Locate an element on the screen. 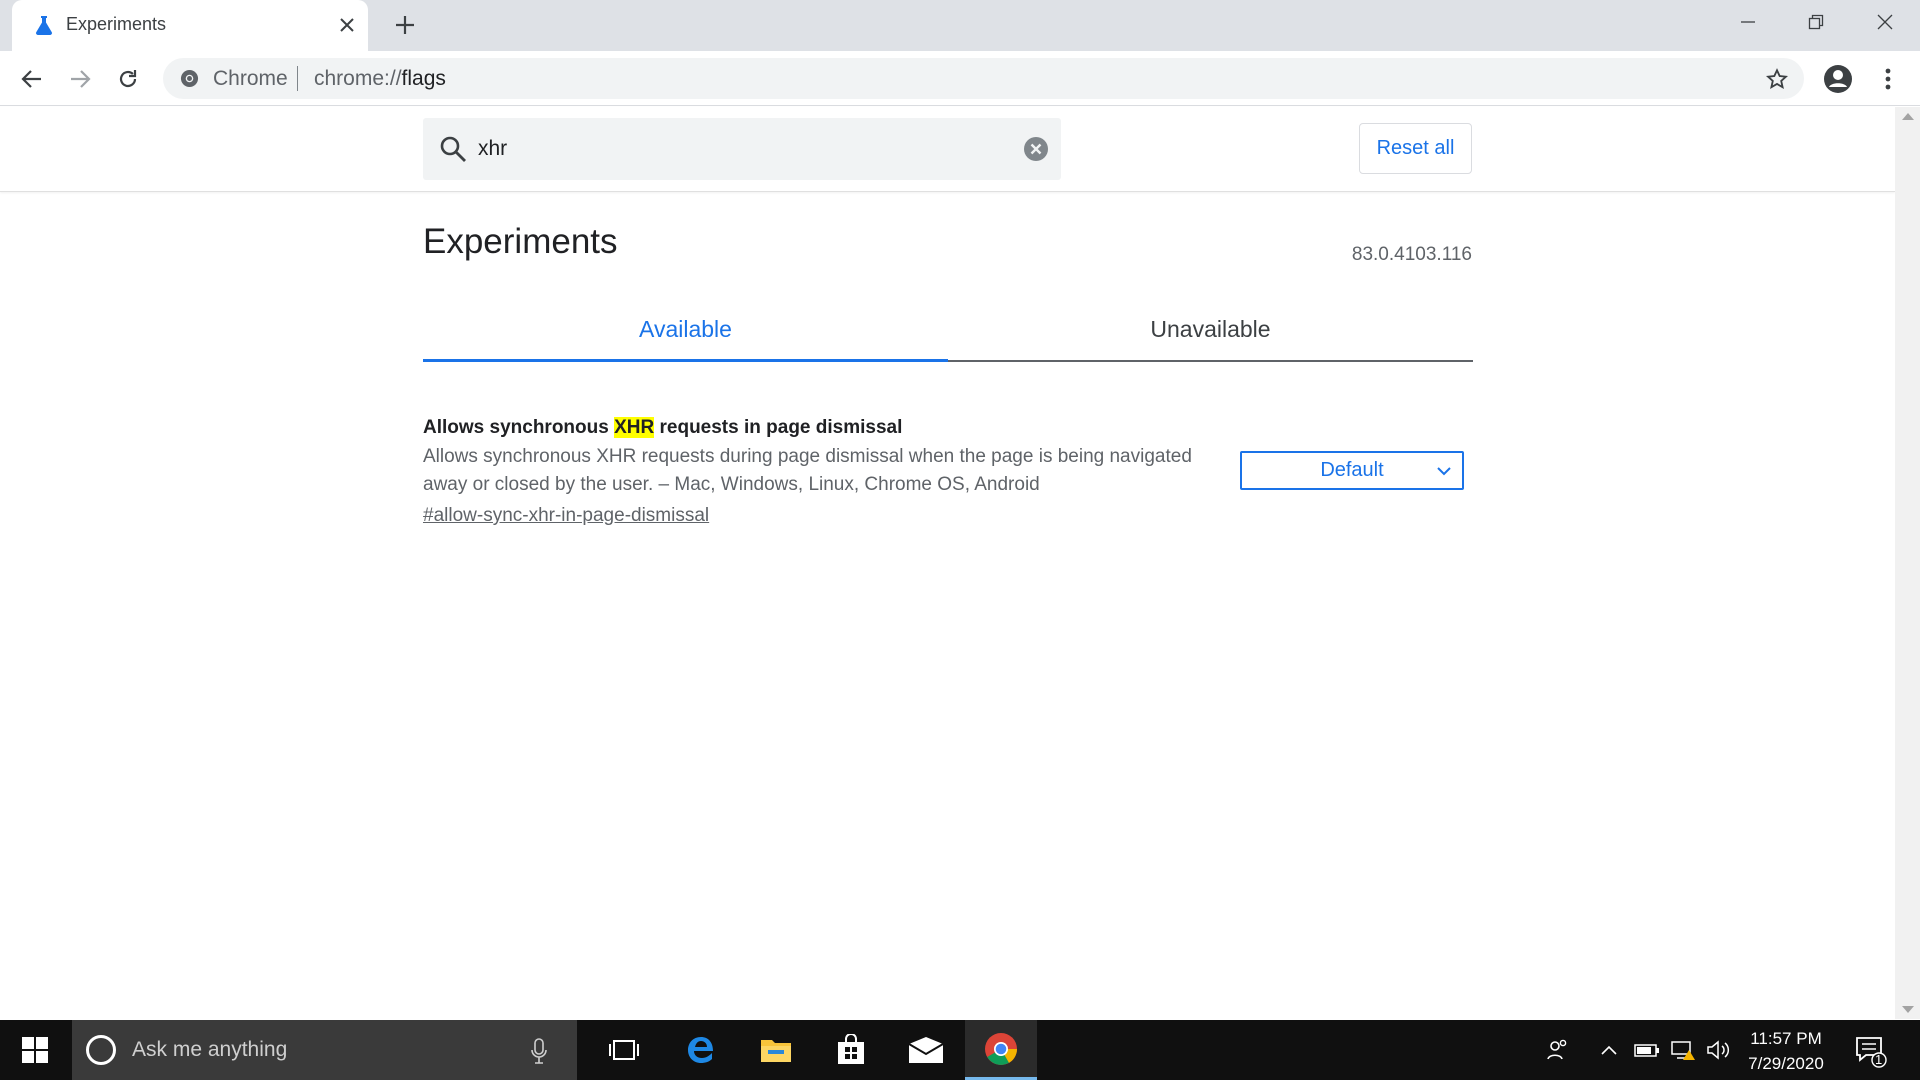 The image size is (1920, 1080). profile-button is located at coordinates (1838, 79).